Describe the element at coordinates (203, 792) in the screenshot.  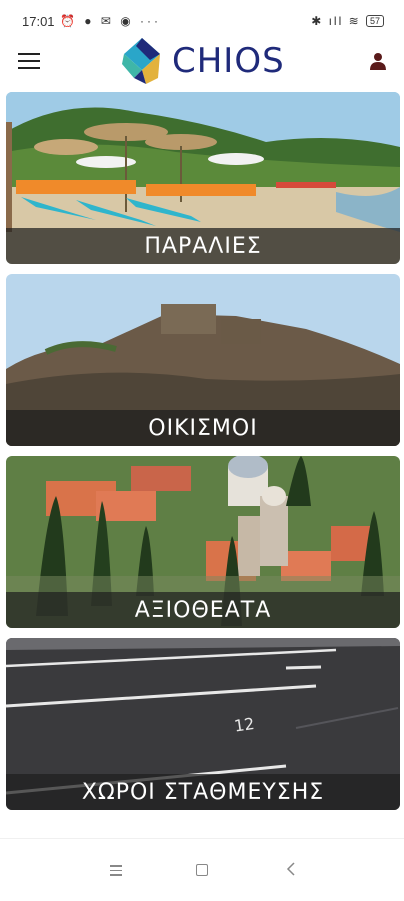
I see `card-label: ΧΩΡΟΙ ΣΤΑΘΜΕΥΣΗΣ` at that location.